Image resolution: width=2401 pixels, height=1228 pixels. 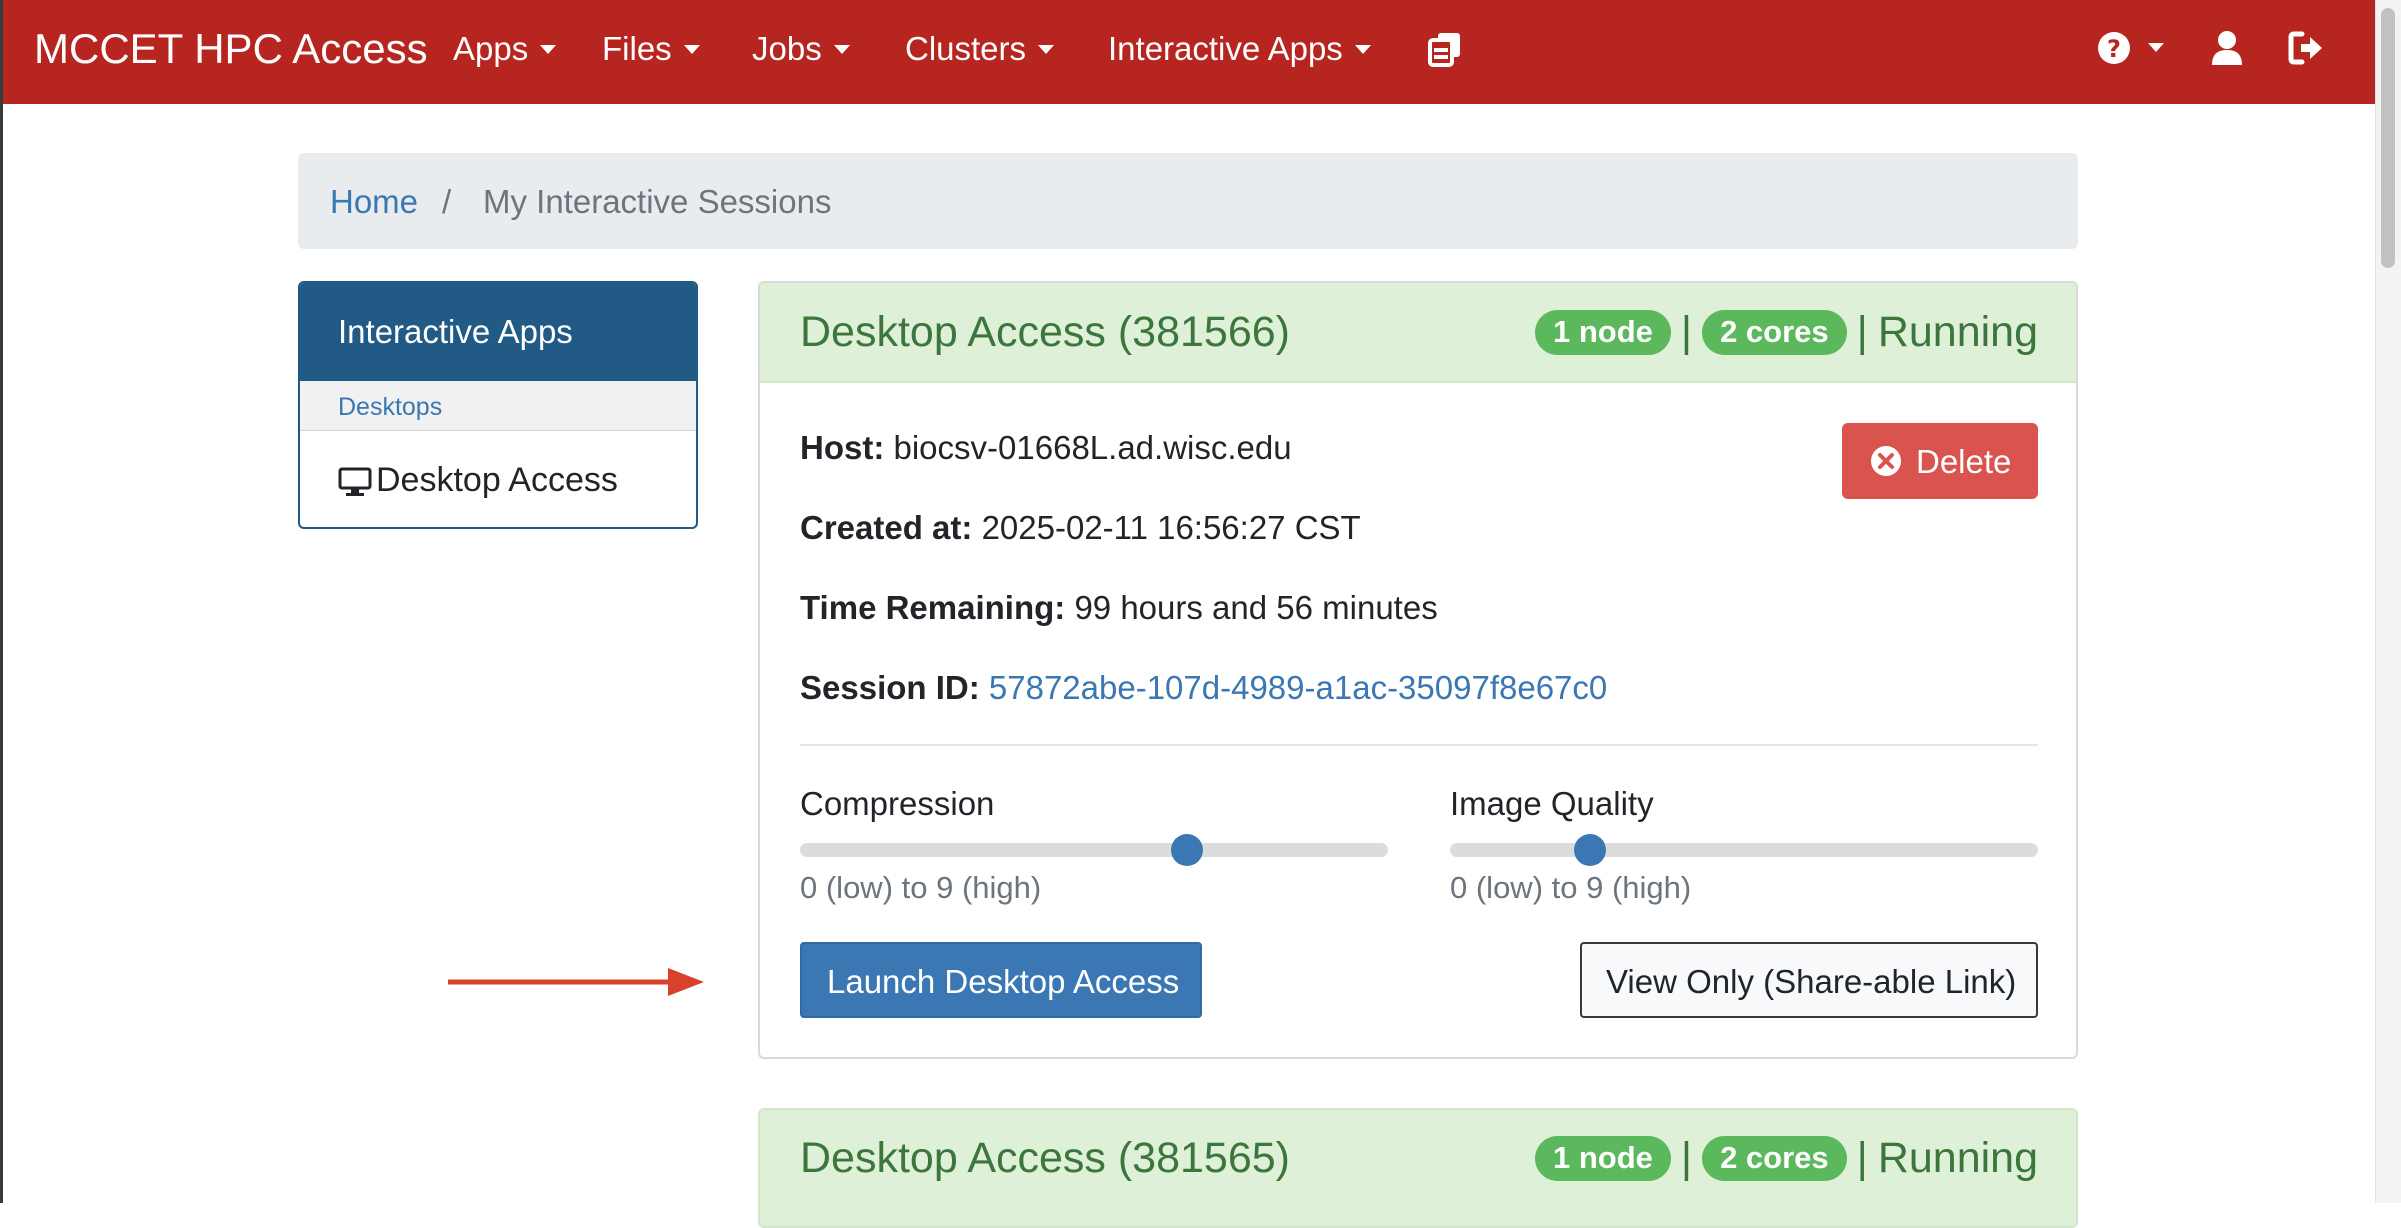 What do you see at coordinates (1188, 201) in the screenshot?
I see `breadcrumb: Home / My Interactive Sessions` at bounding box center [1188, 201].